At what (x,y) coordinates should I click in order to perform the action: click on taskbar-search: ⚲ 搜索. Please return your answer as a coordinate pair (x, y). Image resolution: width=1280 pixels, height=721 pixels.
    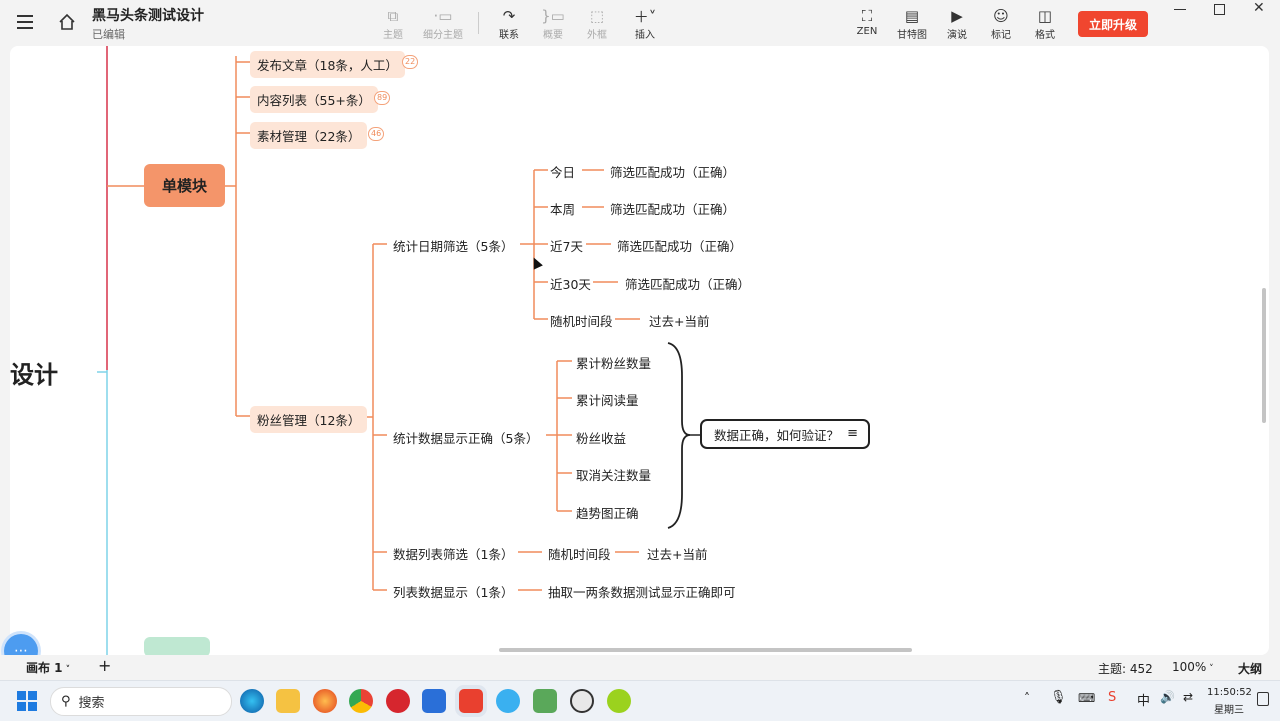
    Looking at the image, I should click on (141, 701).